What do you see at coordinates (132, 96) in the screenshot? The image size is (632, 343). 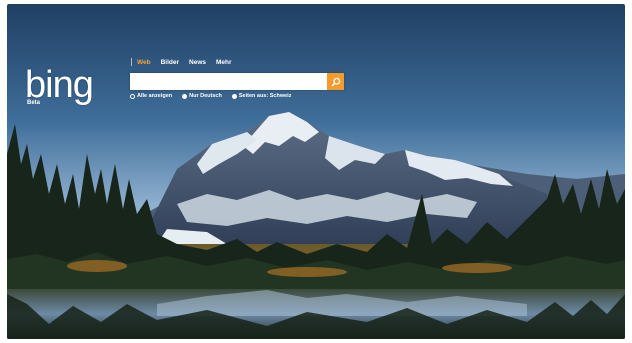 I see `radio-unselected` at bounding box center [132, 96].